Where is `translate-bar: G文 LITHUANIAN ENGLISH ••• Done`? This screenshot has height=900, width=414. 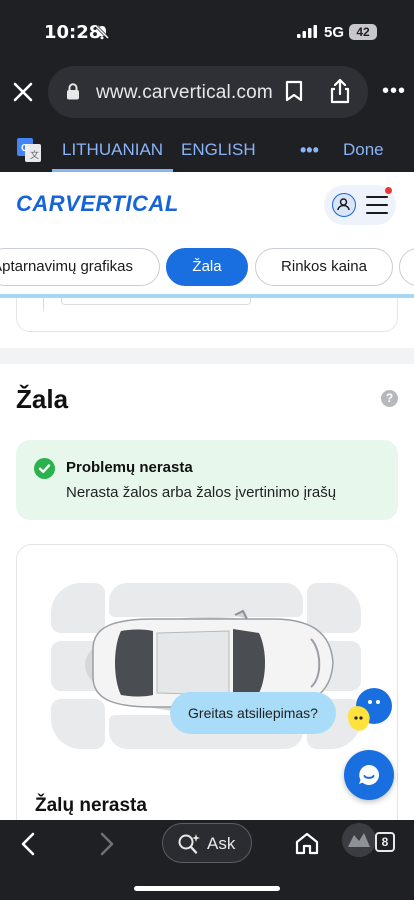
translate-bar: G文 LITHUANIAN ENGLISH ••• Done is located at coordinates (207, 150).